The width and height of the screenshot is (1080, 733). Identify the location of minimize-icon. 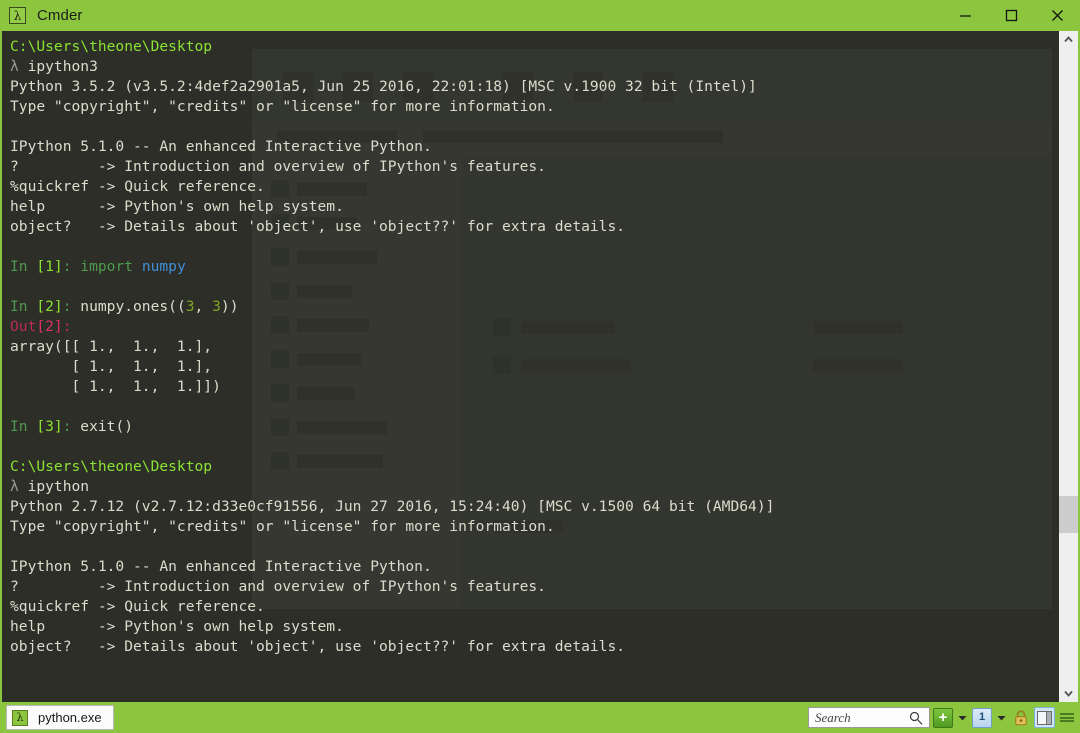
(965, 16).